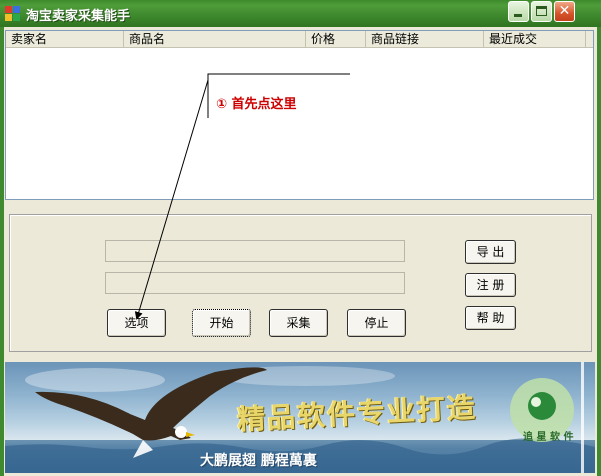 The height and width of the screenshot is (476, 601). What do you see at coordinates (425, 39) in the screenshot?
I see `column-header-link: 商品链接` at bounding box center [425, 39].